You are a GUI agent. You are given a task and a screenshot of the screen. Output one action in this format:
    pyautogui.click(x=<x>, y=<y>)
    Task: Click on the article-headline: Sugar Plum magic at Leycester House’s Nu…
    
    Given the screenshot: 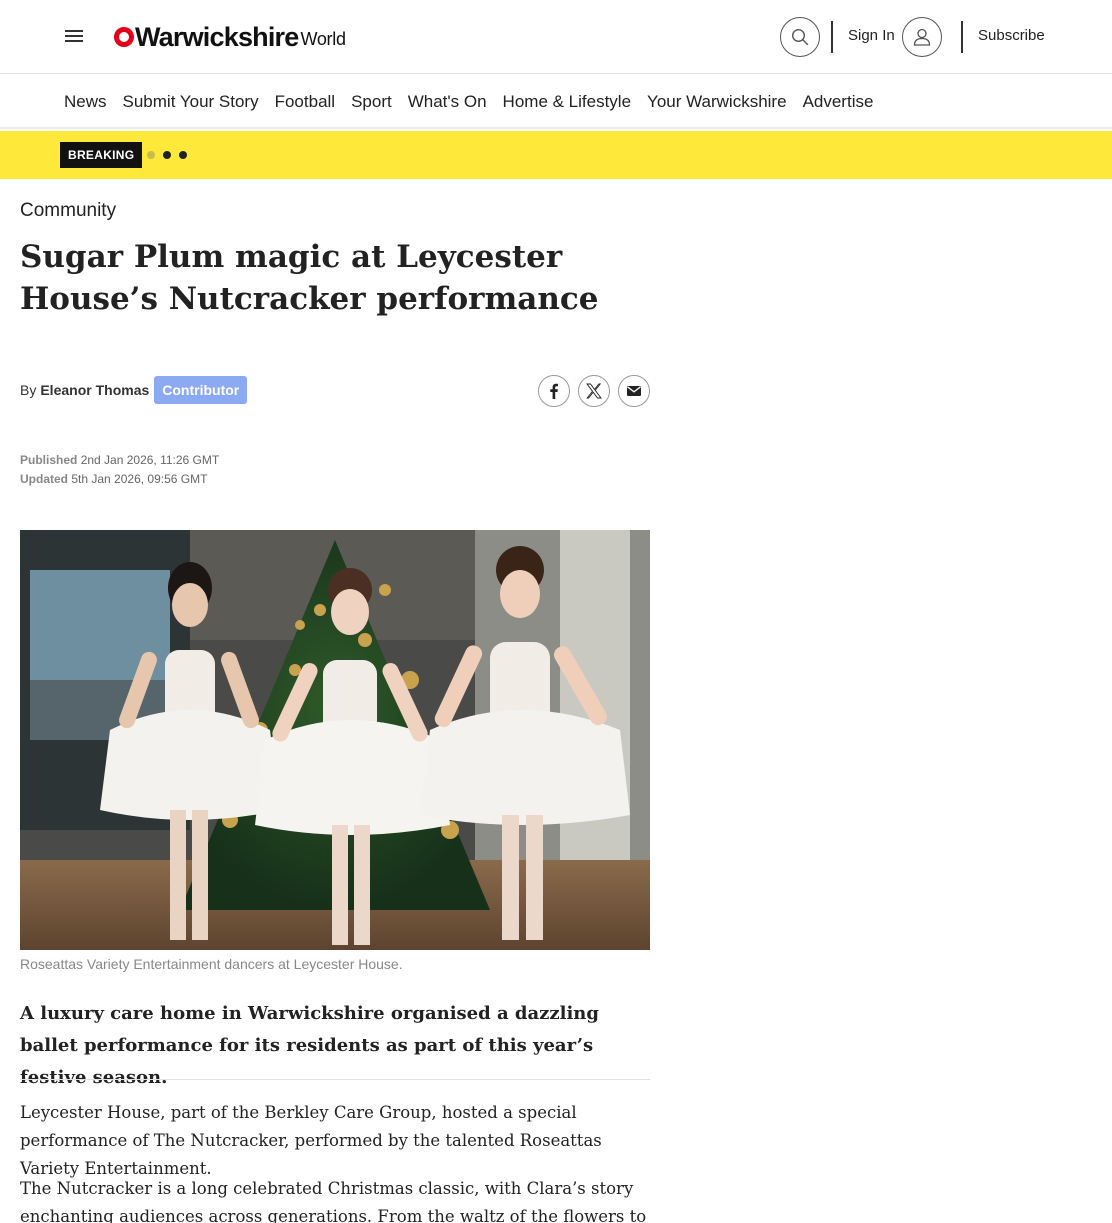 What is the action you would take?
    pyautogui.click(x=309, y=278)
    